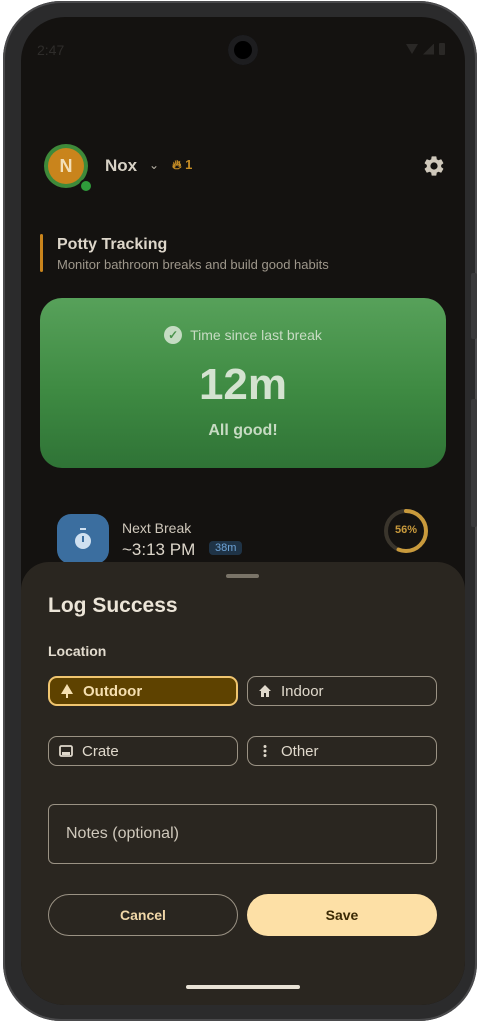 This screenshot has height=1024, width=483. Describe the element at coordinates (302, 691) in the screenshot. I see `chip-label: Indoor` at that location.